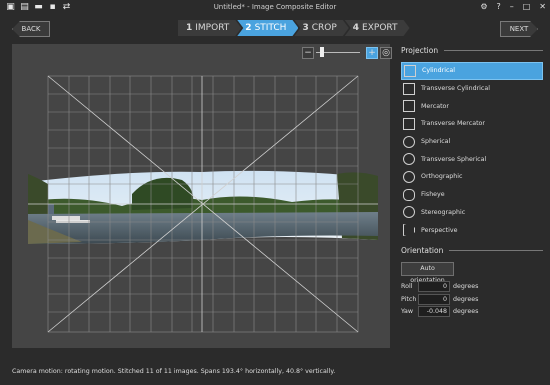 The width and height of the screenshot is (550, 385). Describe the element at coordinates (472, 177) in the screenshot. I see `projection-orthographic: Orthographic` at that location.